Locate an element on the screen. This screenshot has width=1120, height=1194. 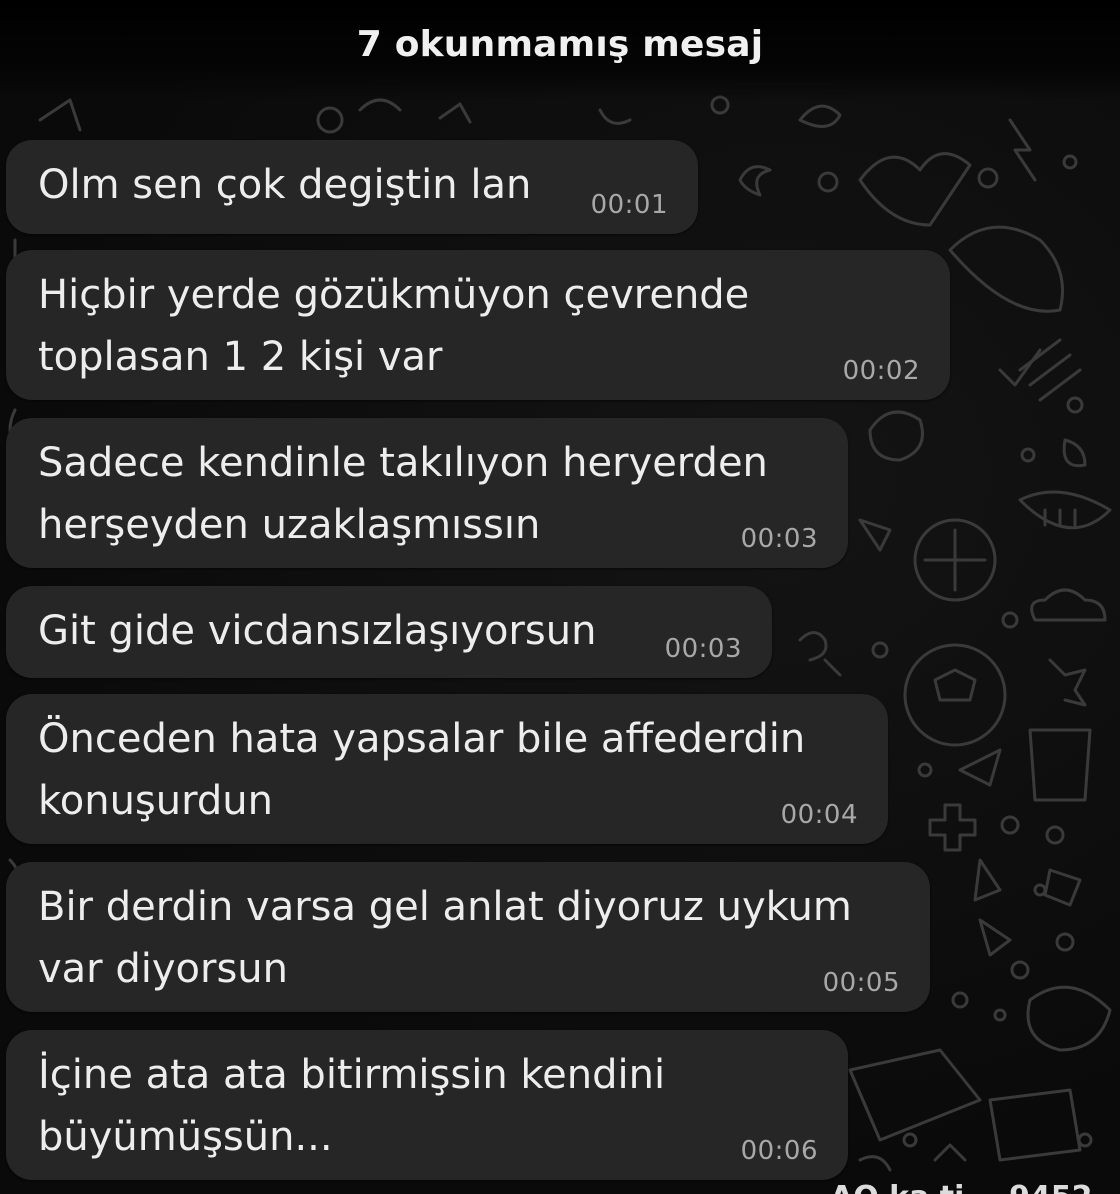
unread-count-label: 7 okunmamış mesaj is located at coordinates (560, 44).